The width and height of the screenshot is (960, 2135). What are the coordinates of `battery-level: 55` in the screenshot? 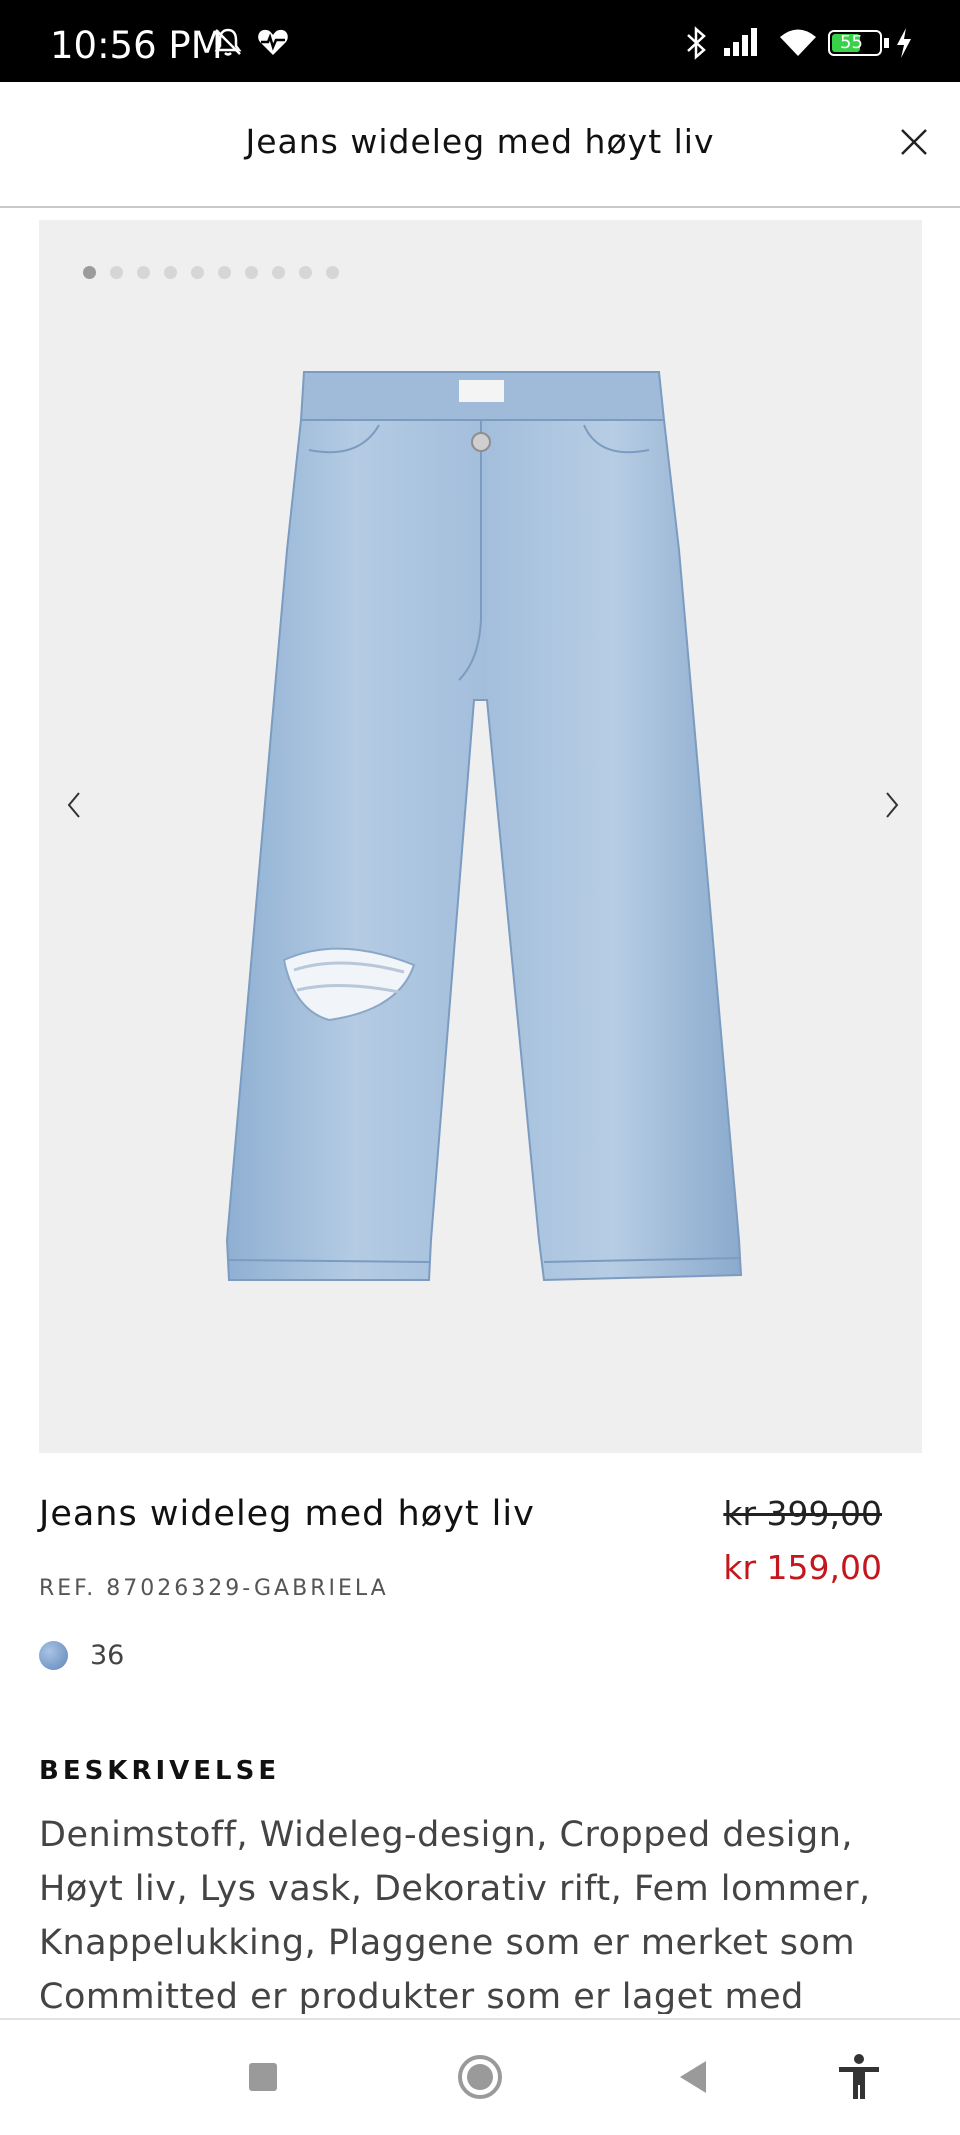 It's located at (851, 42).